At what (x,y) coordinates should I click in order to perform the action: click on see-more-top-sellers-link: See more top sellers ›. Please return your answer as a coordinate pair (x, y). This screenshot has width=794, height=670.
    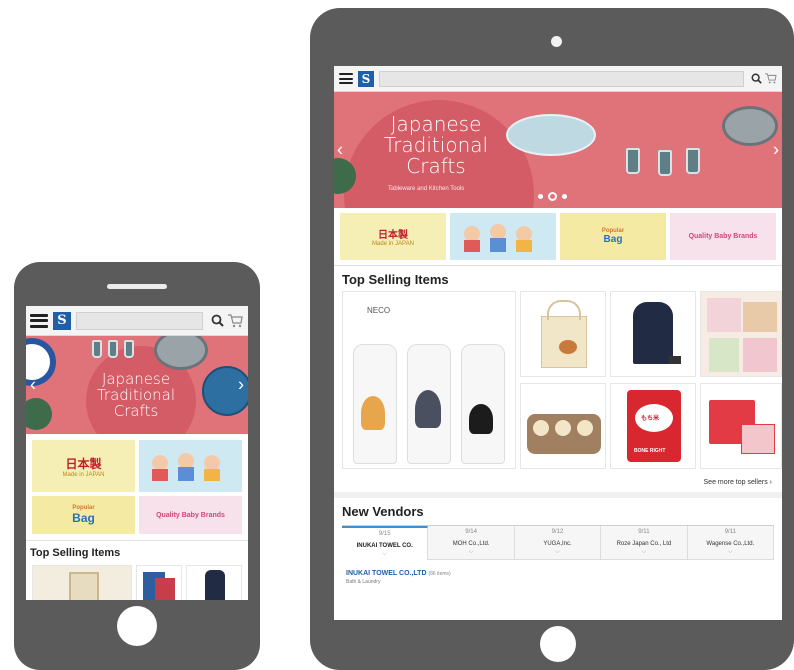
    Looking at the image, I should click on (558, 484).